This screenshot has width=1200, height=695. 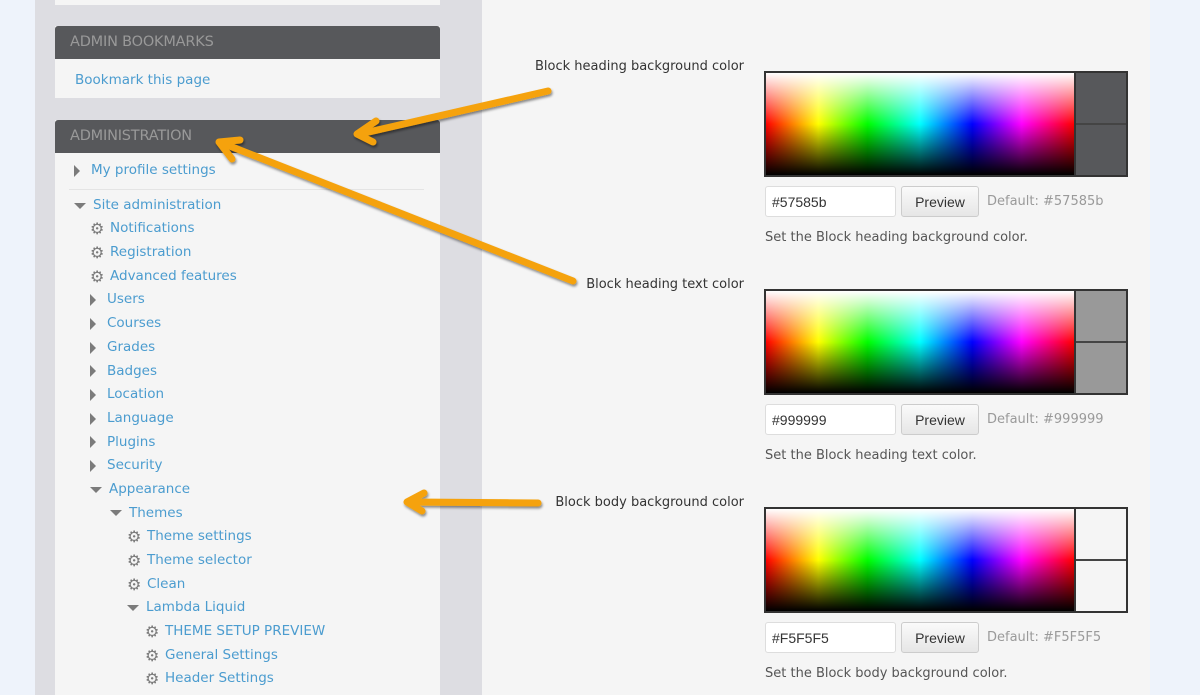 What do you see at coordinates (152, 229) in the screenshot?
I see `tree-item-label: Notifications` at bounding box center [152, 229].